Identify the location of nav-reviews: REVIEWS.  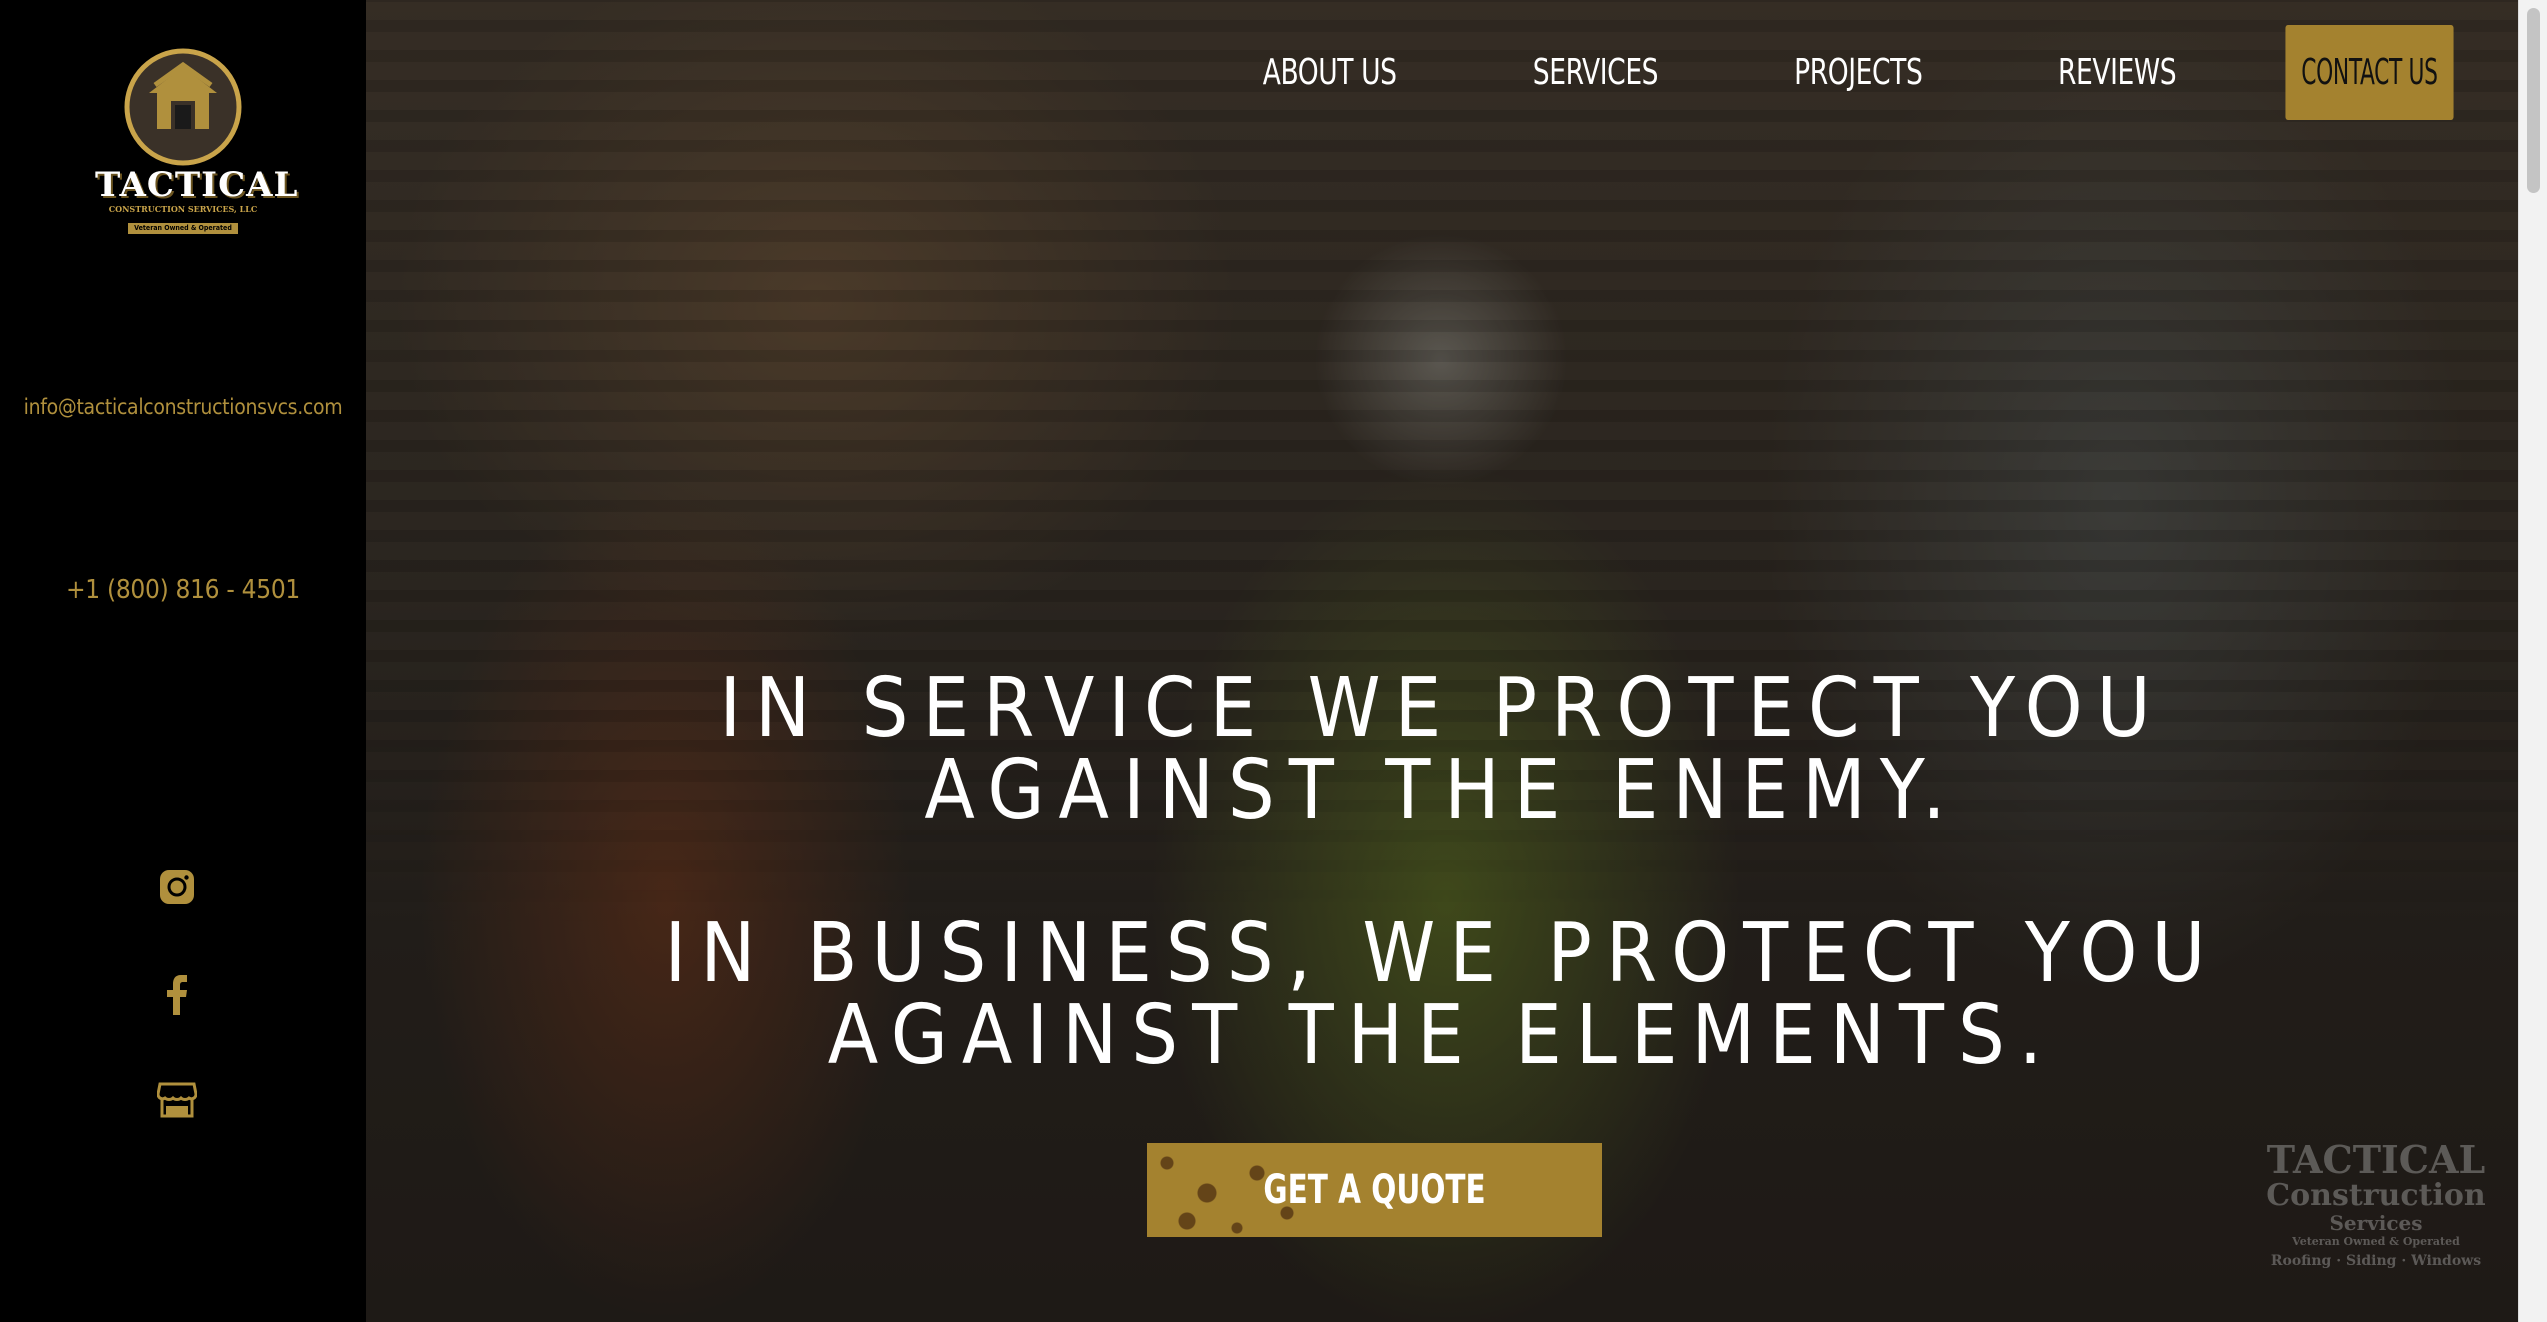
(2117, 72).